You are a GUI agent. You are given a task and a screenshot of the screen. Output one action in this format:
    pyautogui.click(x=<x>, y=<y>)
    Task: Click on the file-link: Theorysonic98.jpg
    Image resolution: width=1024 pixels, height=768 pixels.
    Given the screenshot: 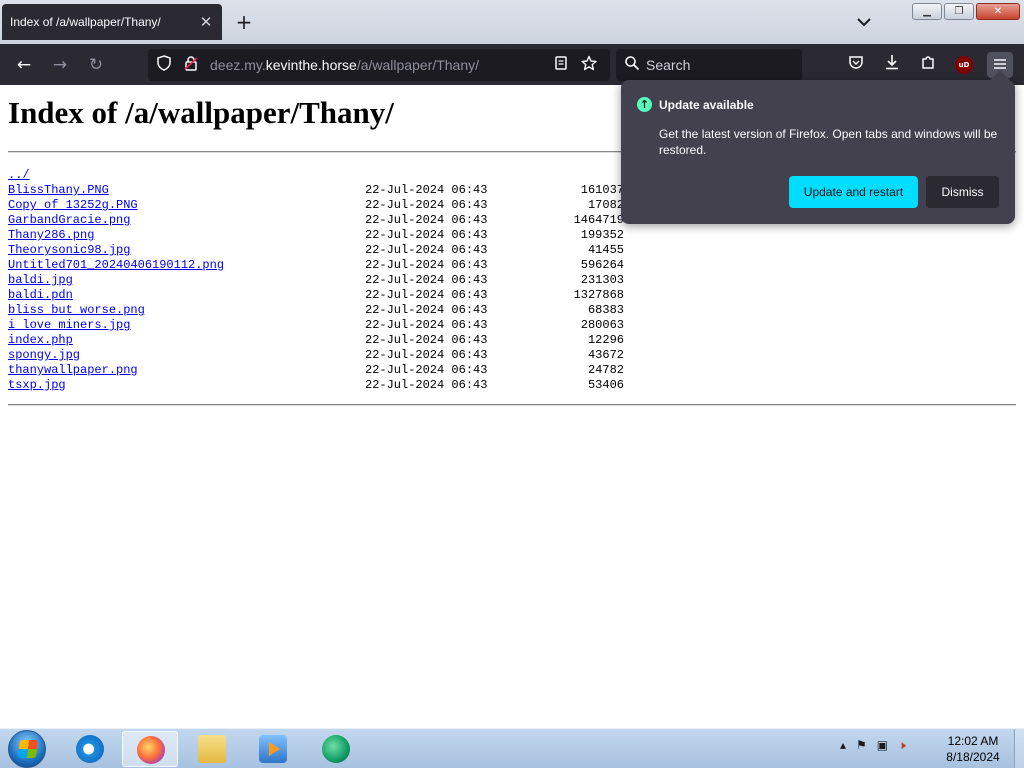 What is the action you would take?
    pyautogui.click(x=69, y=250)
    